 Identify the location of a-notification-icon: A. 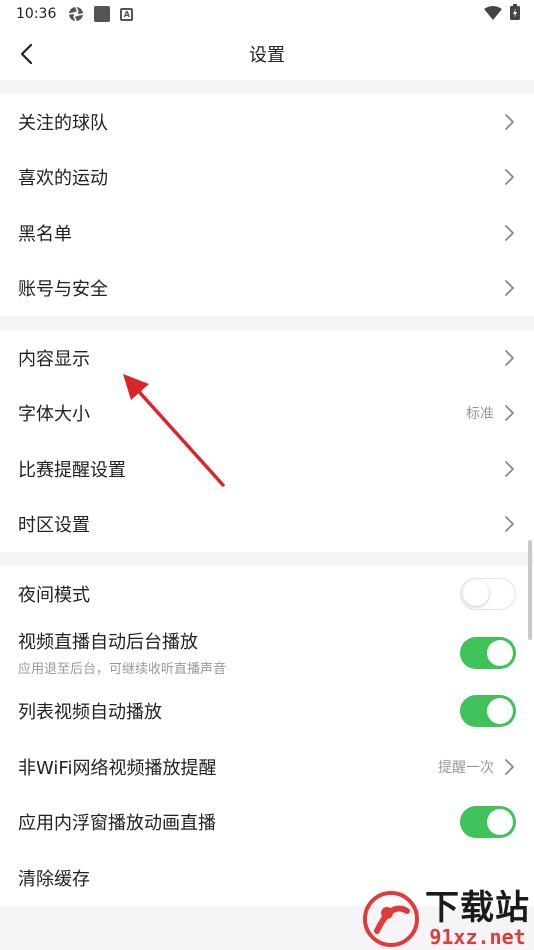
(127, 14).